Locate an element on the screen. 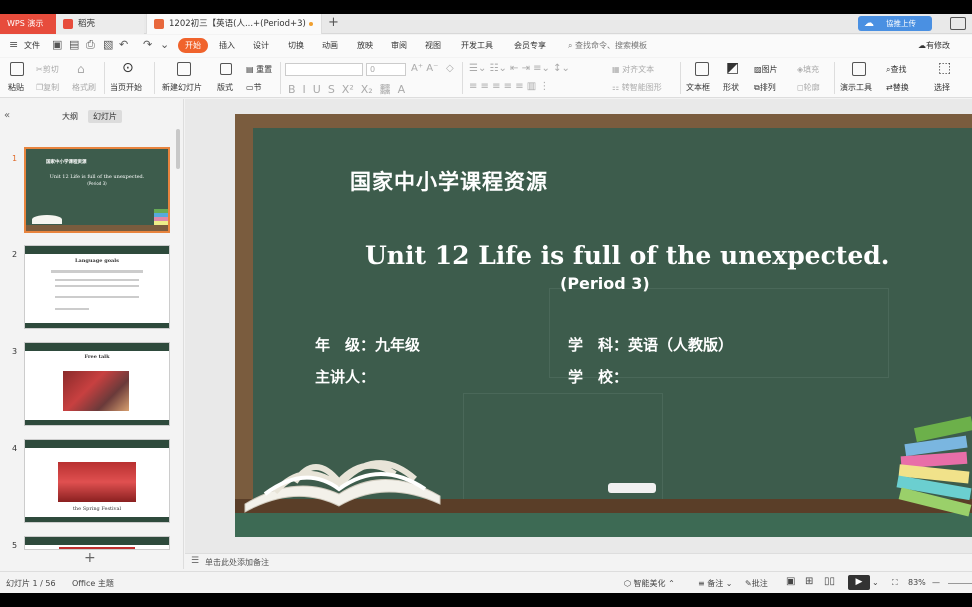  layout-button: 版式 is located at coordinates (225, 87).